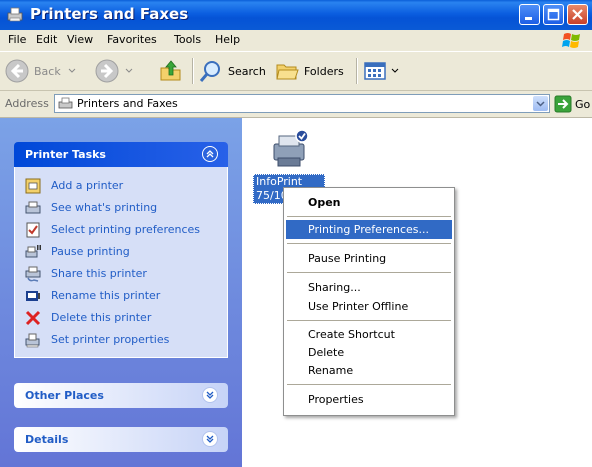 This screenshot has width=592, height=467. I want to click on printer-queue-icon, so click(33, 207).